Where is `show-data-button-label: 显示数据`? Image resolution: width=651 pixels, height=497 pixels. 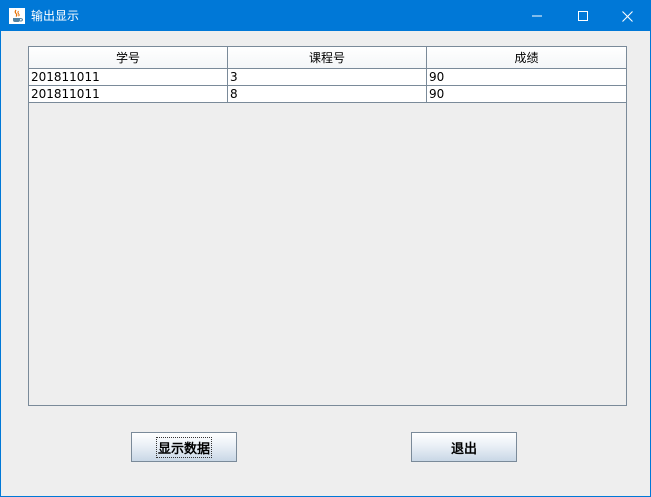 show-data-button-label: 显示数据 is located at coordinates (184, 447).